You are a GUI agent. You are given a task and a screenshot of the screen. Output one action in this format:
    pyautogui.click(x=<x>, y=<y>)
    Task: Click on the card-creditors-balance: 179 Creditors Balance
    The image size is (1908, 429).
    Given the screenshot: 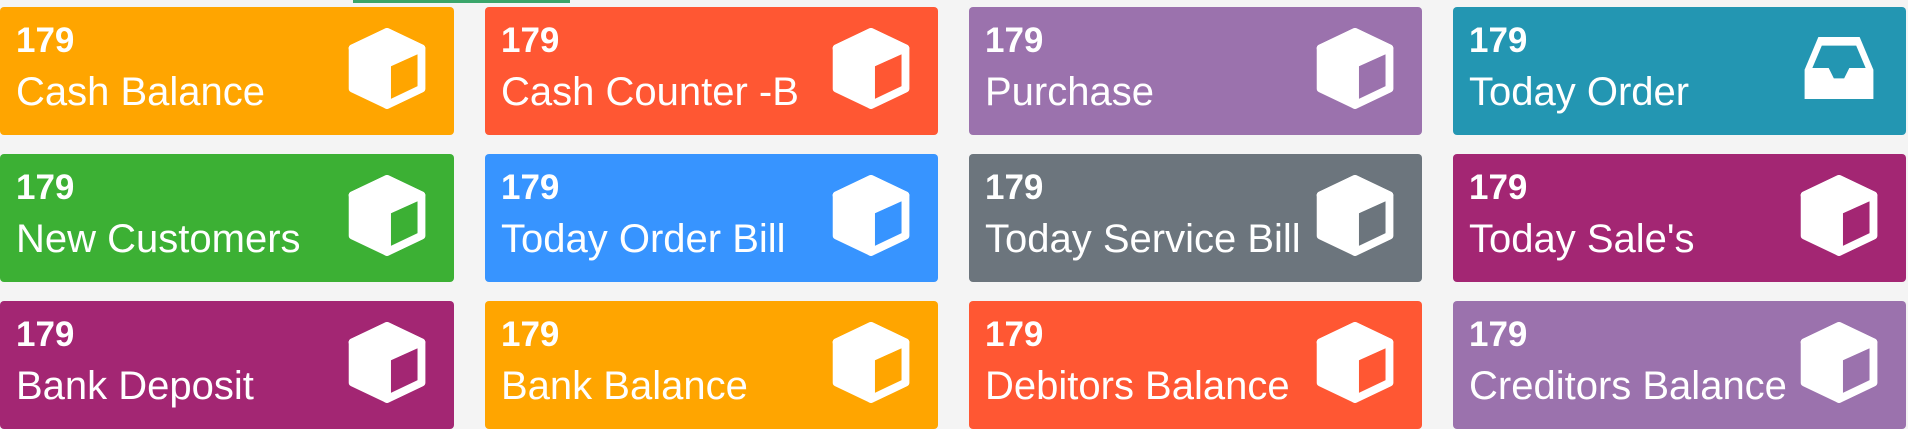 What is the action you would take?
    pyautogui.click(x=1679, y=365)
    